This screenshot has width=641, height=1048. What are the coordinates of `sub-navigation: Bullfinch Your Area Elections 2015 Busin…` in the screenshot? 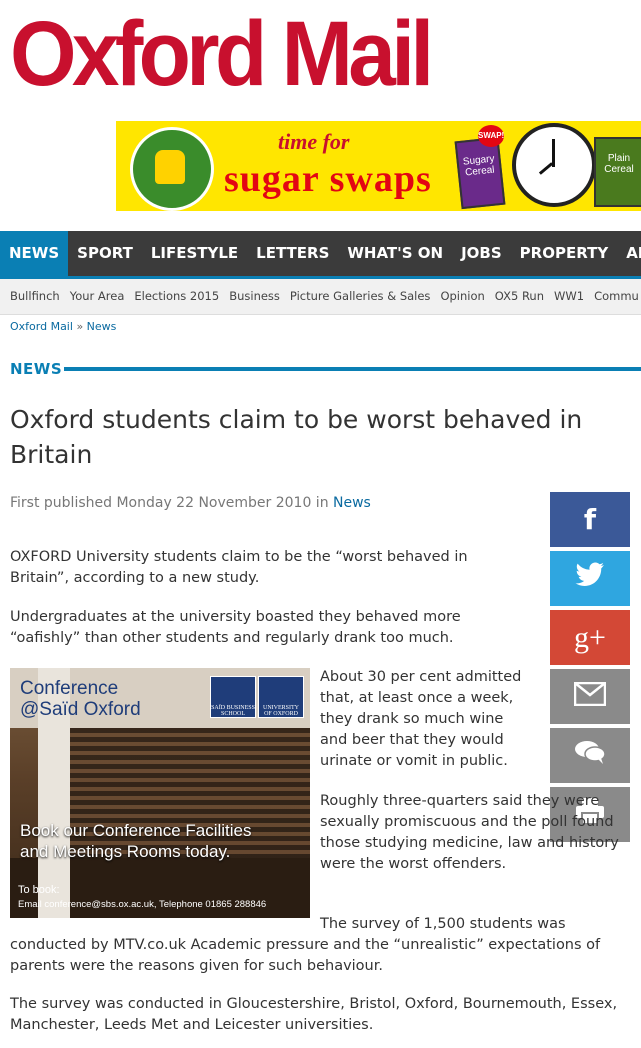 It's located at (320, 297).